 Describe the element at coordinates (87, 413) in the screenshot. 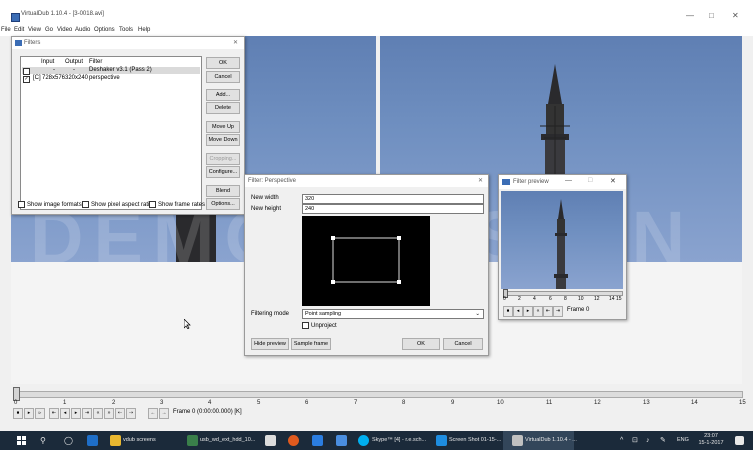

I see `end-icon: ⇥` at that location.